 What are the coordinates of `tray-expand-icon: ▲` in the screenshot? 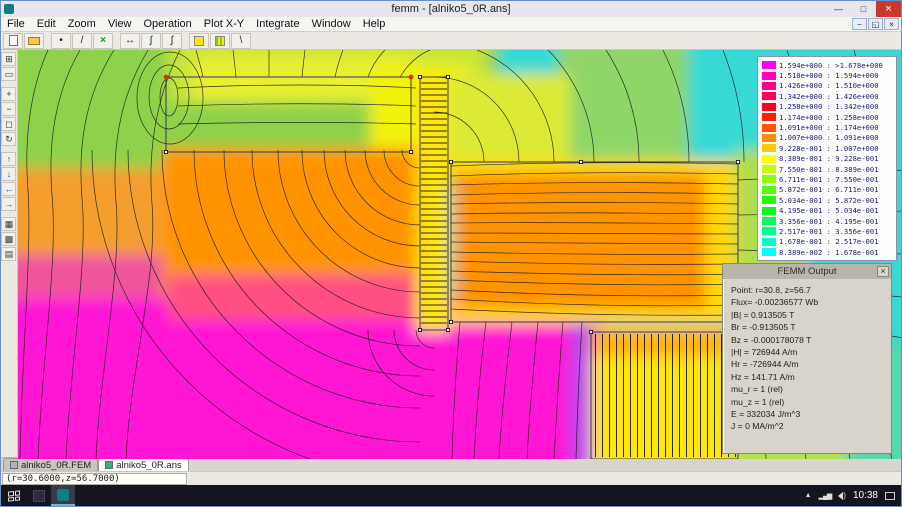 It's located at (808, 495).